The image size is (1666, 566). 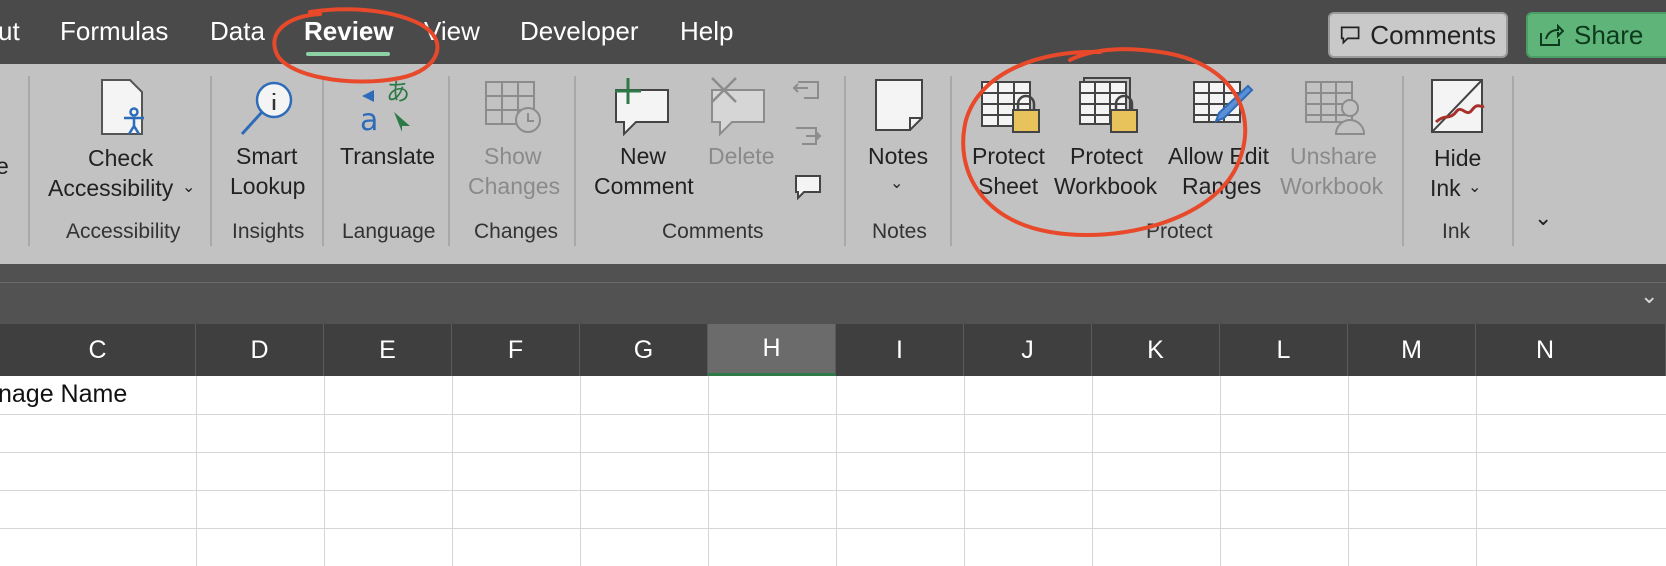 I want to click on protect-workbook-icon, so click(x=1108, y=105).